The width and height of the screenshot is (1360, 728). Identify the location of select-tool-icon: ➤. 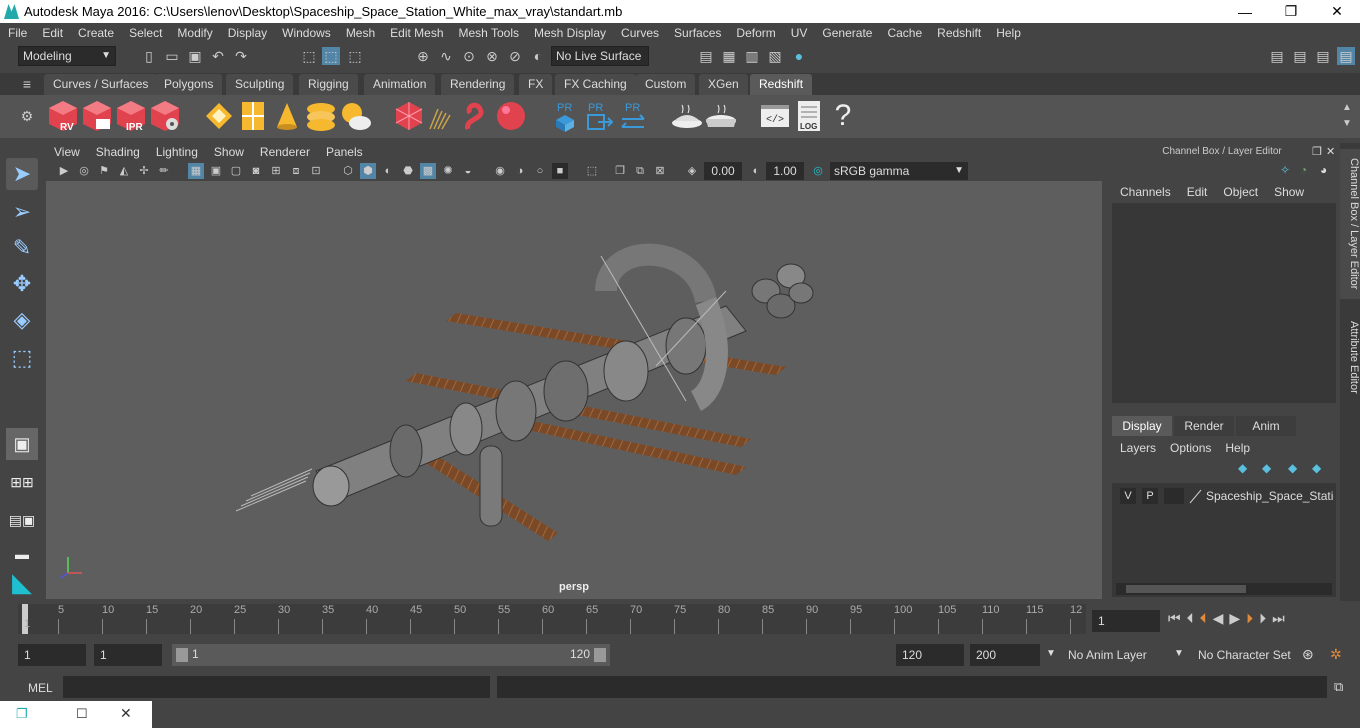
(22, 174).